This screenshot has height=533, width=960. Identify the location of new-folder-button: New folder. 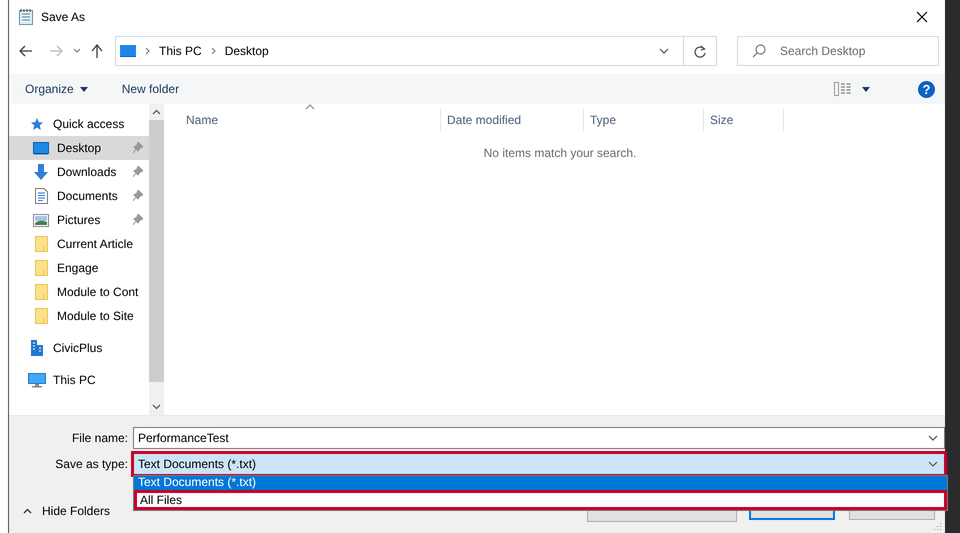
(151, 89).